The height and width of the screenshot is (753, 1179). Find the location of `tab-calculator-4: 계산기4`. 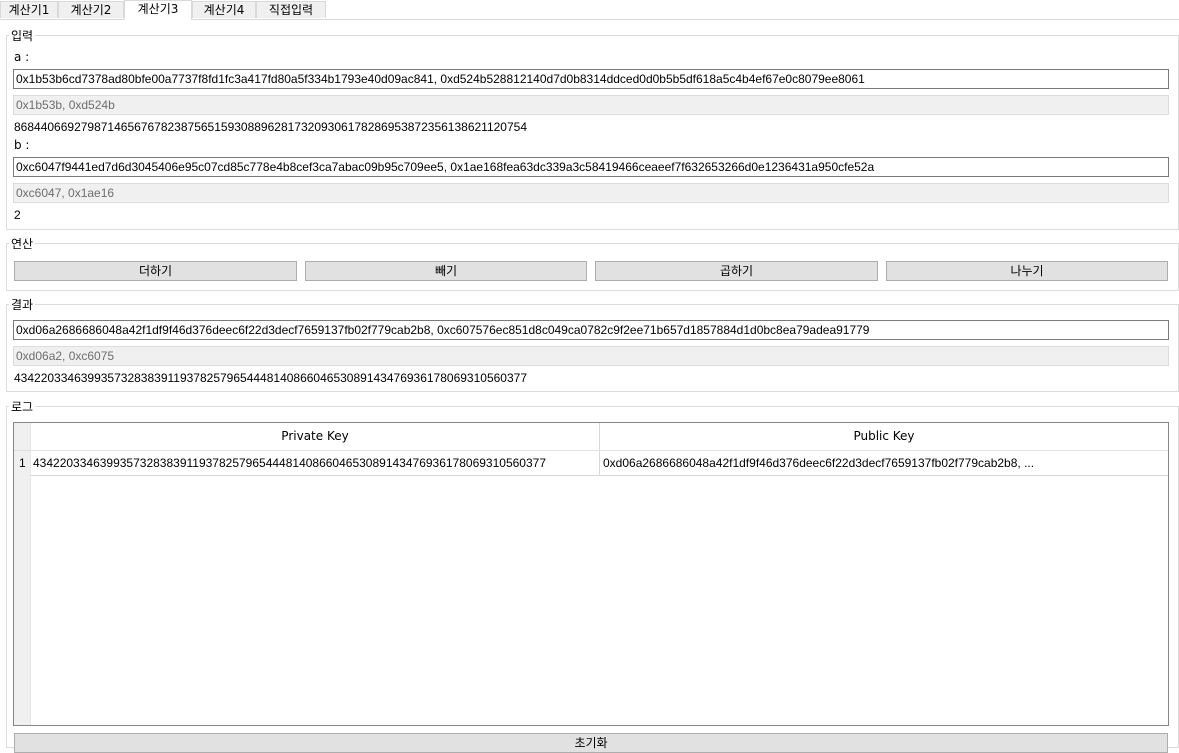

tab-calculator-4: 계산기4 is located at coordinates (224, 9).